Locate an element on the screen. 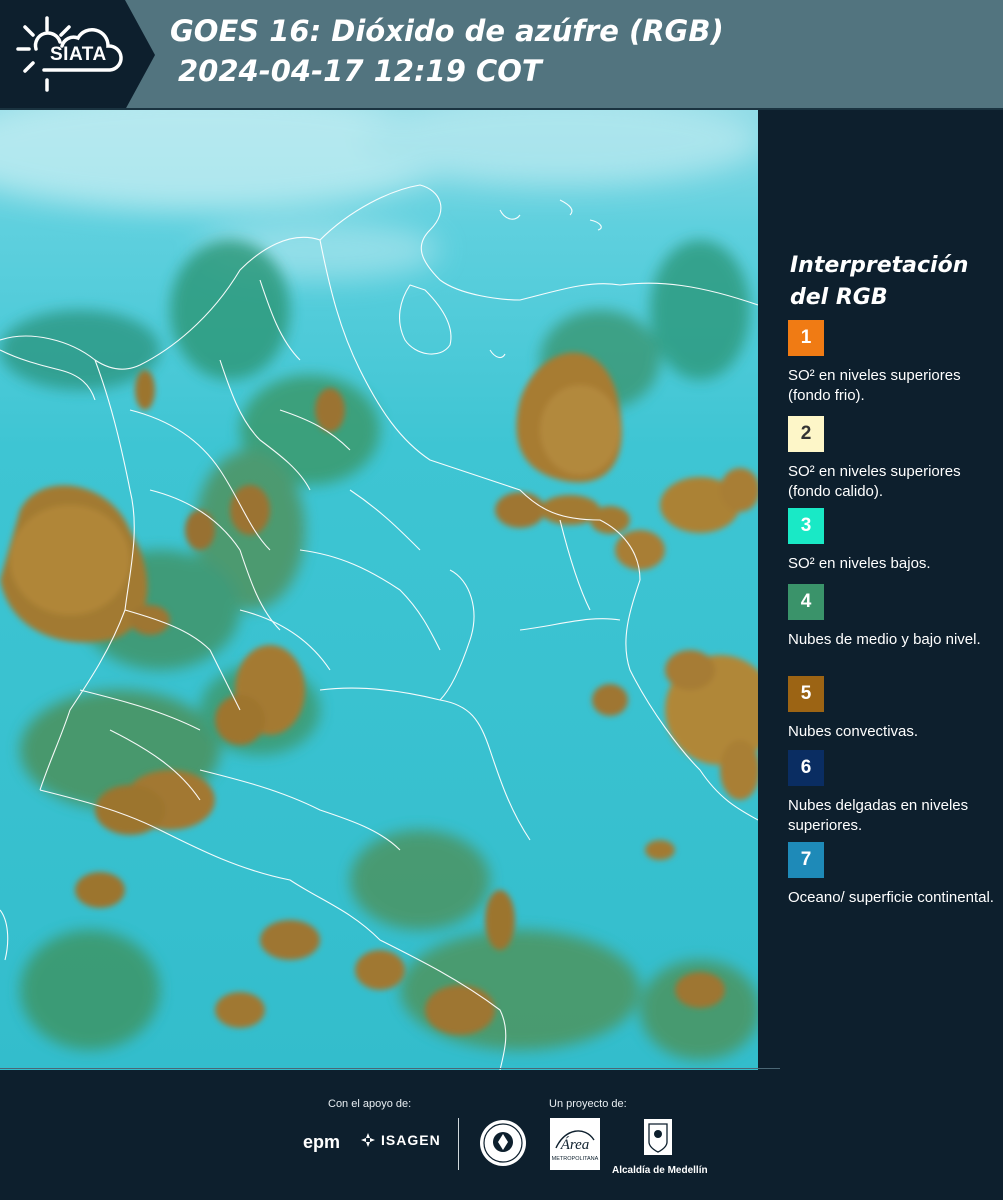  legend-label-4: Nubes de medio y bajo nivel. is located at coordinates (884, 639).